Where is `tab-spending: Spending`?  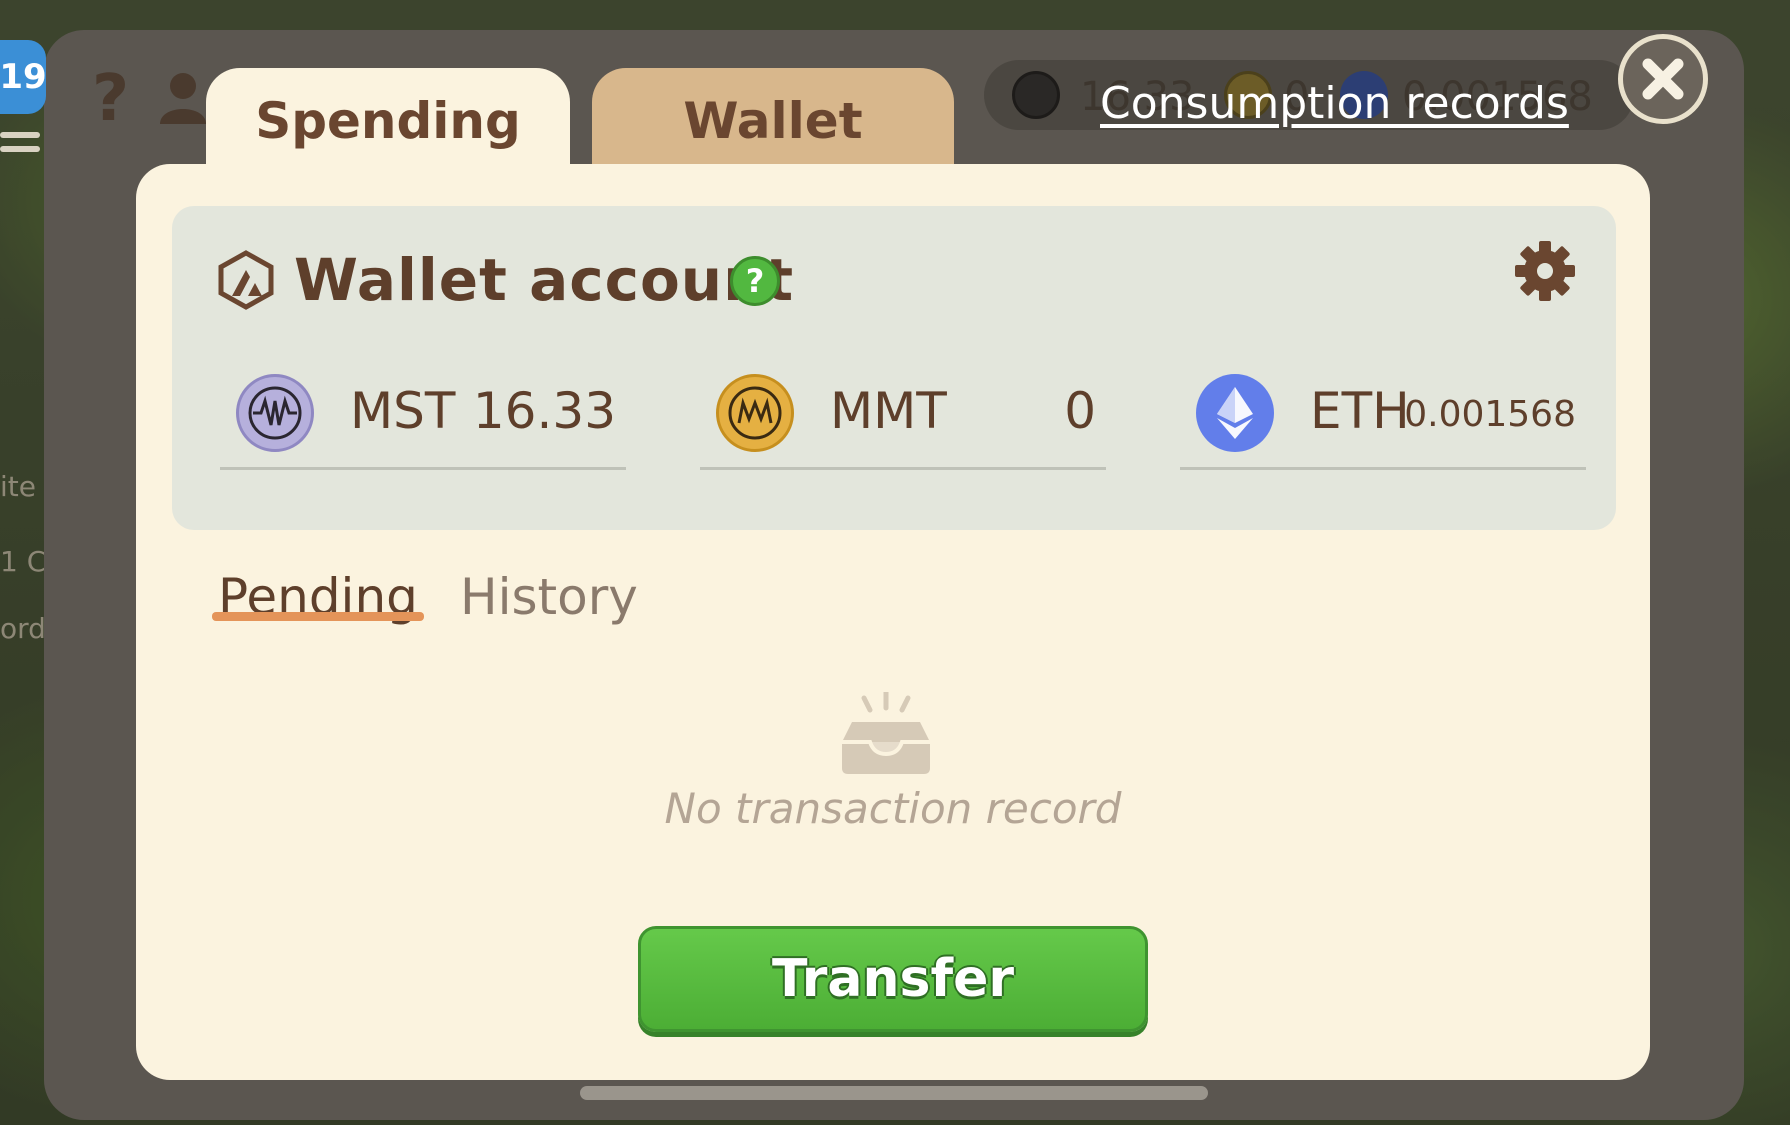 tab-spending: Spending is located at coordinates (388, 121).